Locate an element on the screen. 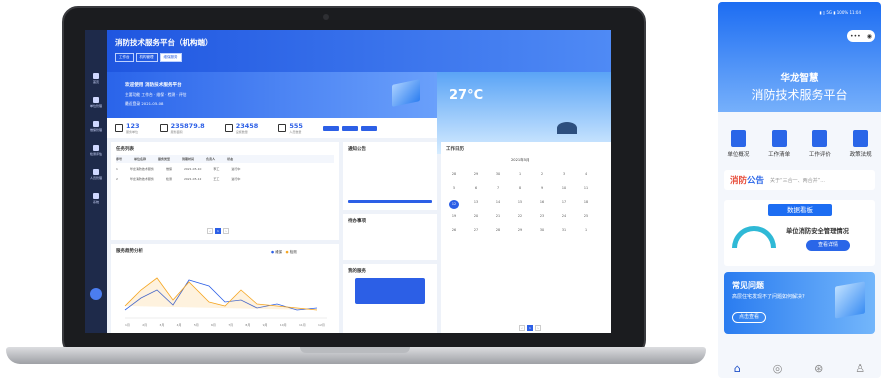 The image size is (884, 380). legend-label: 检测 is located at coordinates (293, 252).